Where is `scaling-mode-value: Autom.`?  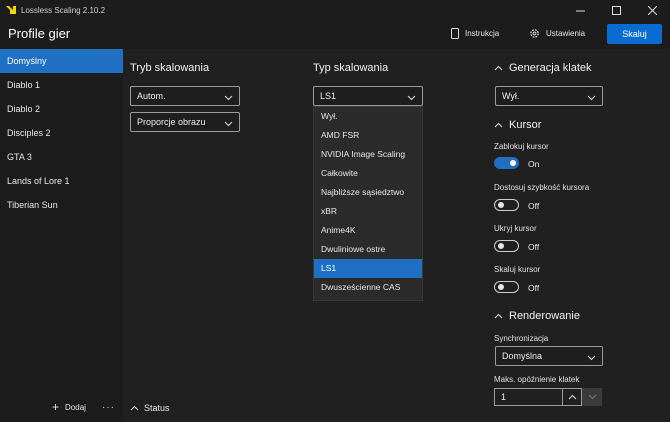
scaling-mode-value: Autom. is located at coordinates (151, 96).